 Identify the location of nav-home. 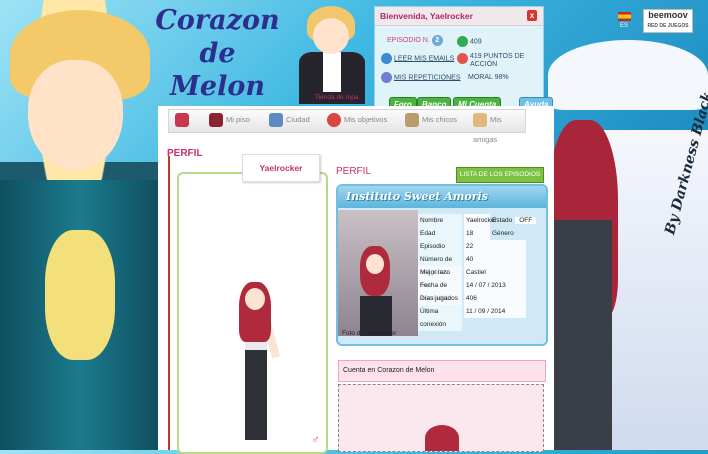
(183, 120).